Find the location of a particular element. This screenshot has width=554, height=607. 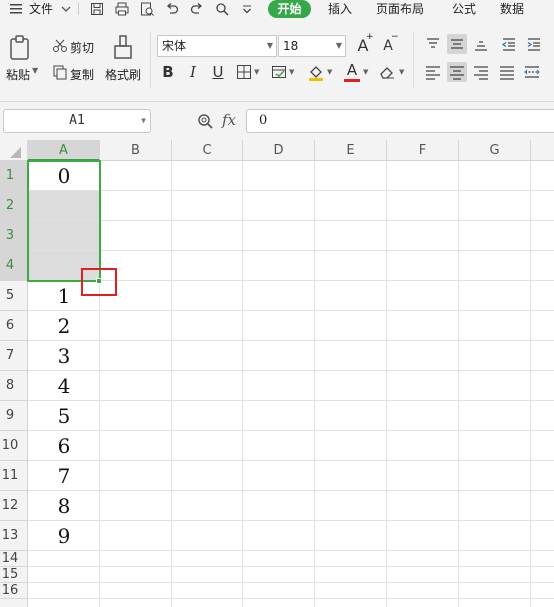

row-header-11: 11 is located at coordinates (14, 476).